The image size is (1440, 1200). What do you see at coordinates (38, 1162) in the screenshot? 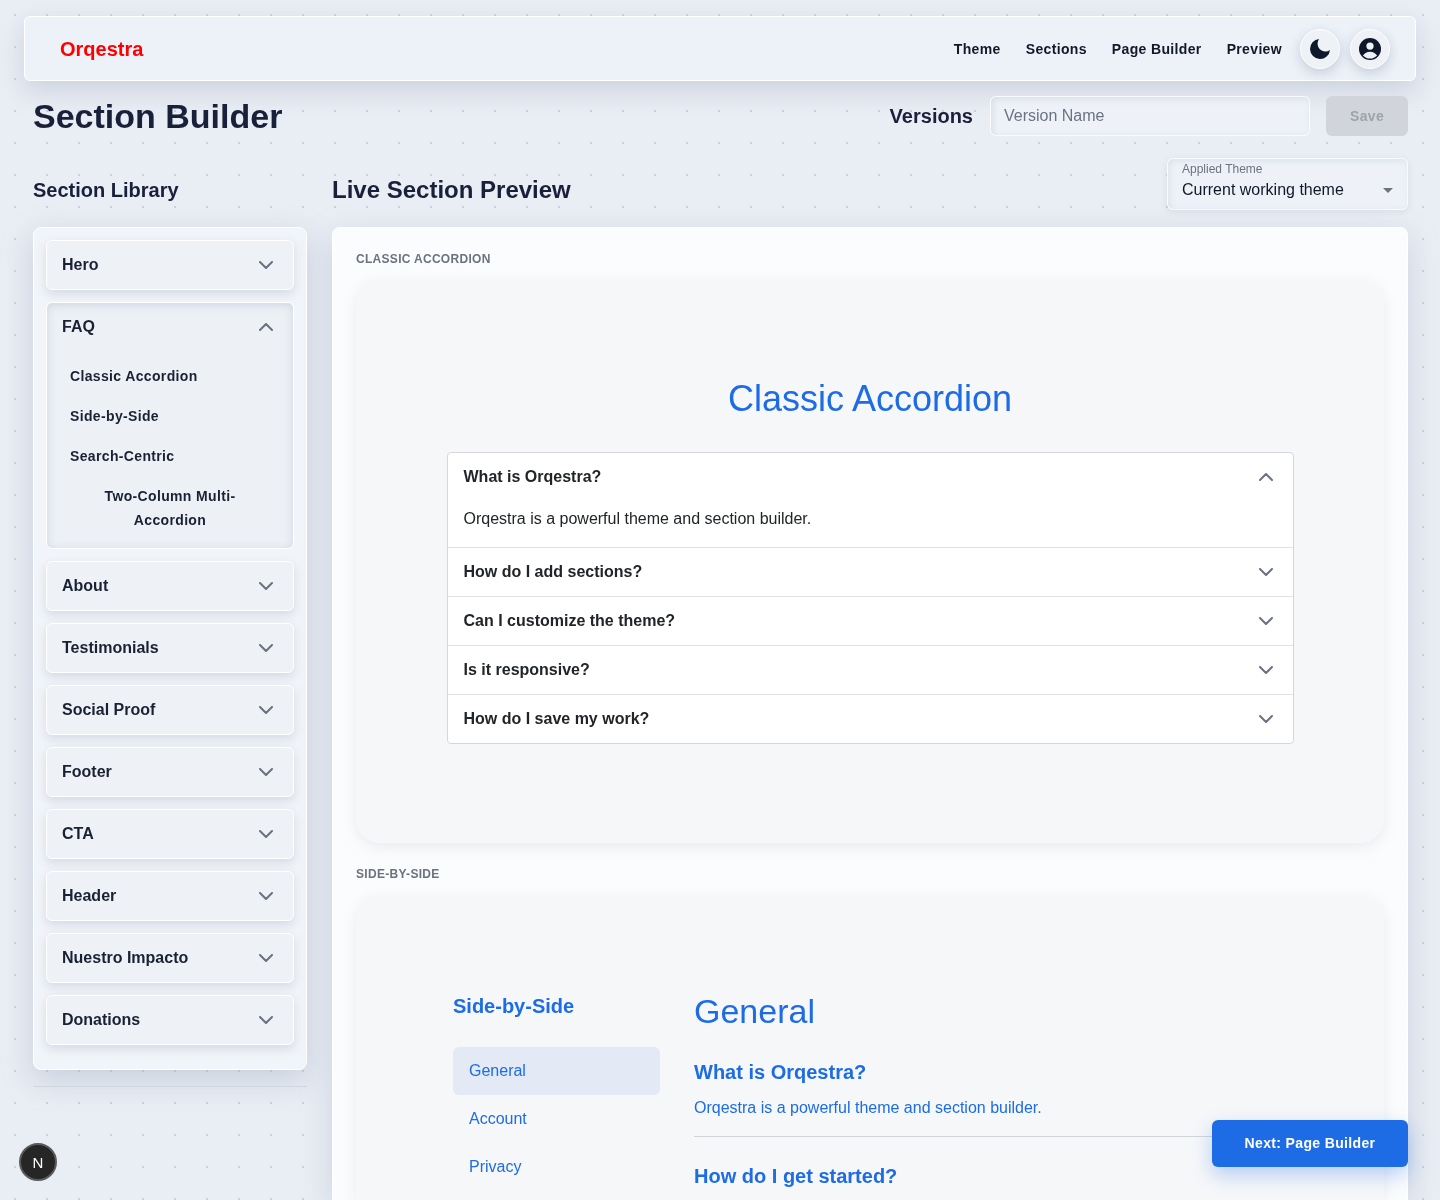
I see `dev-tools-badge: N` at bounding box center [38, 1162].